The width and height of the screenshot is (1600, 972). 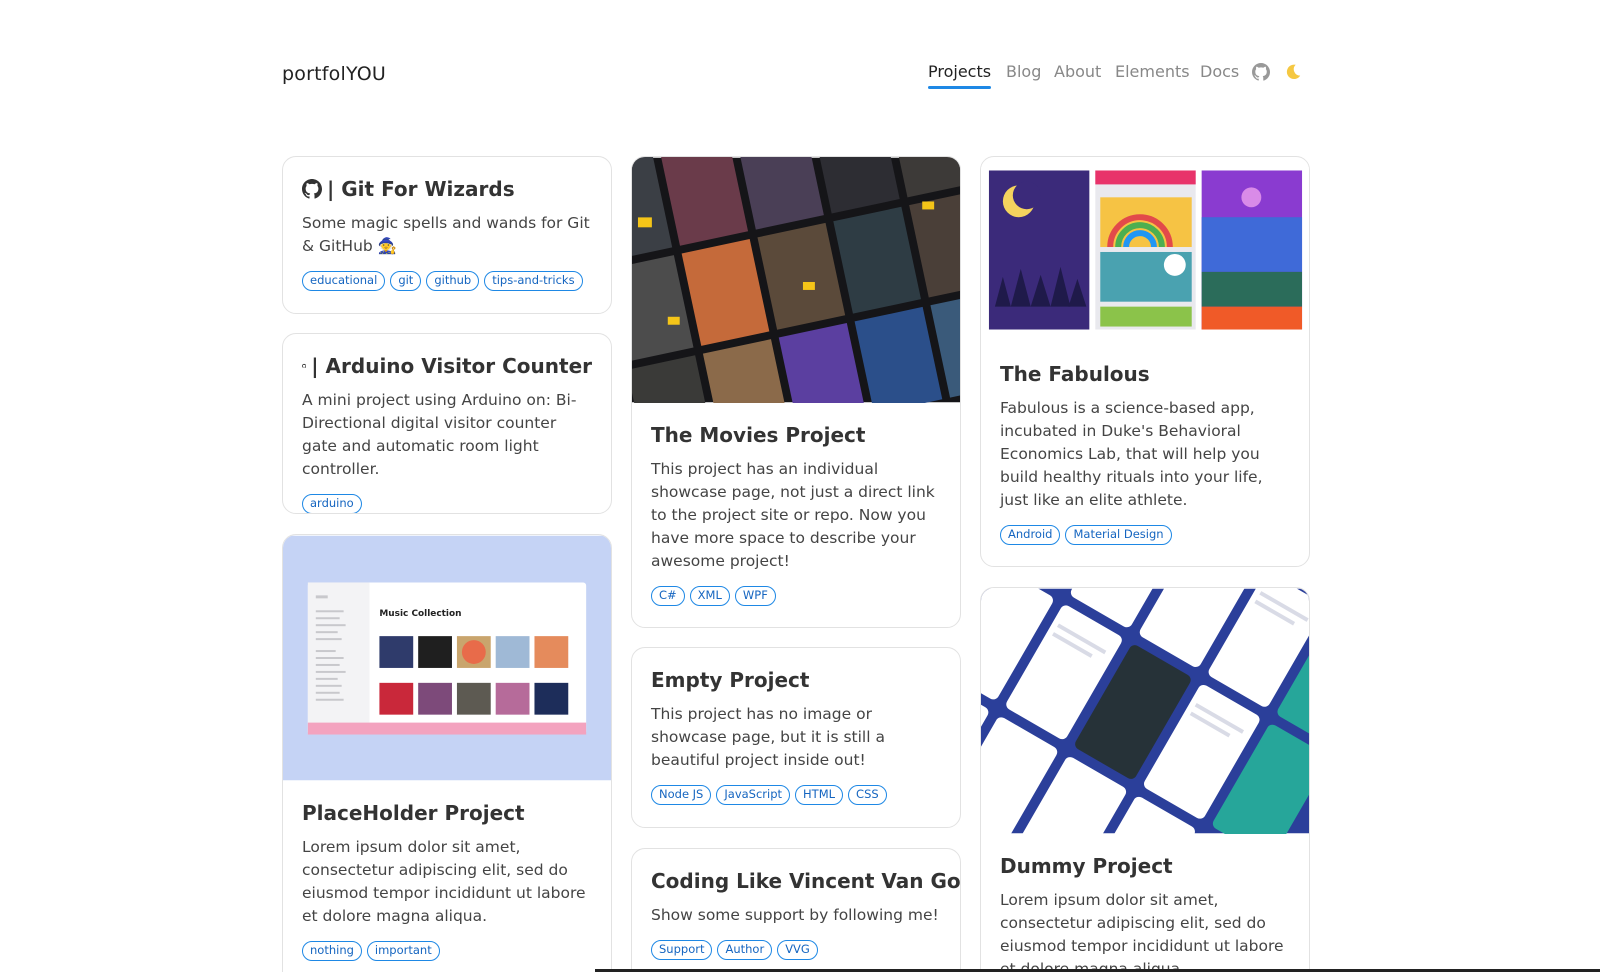 I want to click on card-title: | Git For Wizards, so click(x=447, y=189).